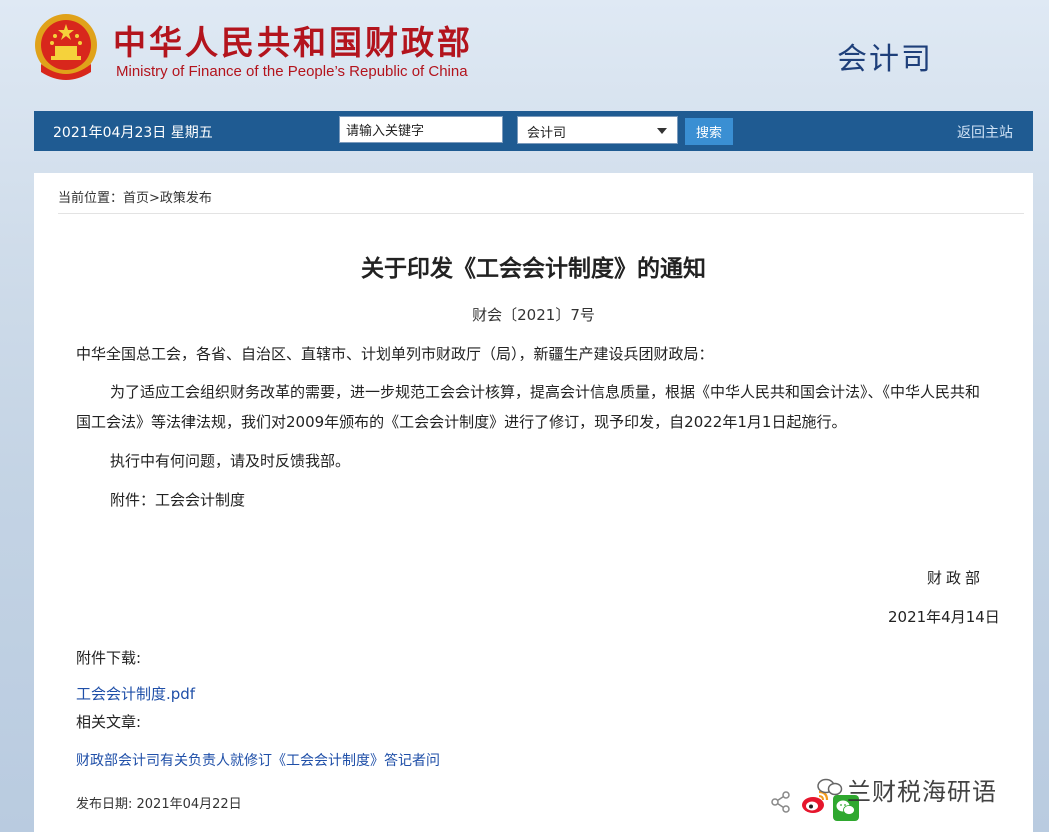  I want to click on scope-select-value: 会计司, so click(547, 133).